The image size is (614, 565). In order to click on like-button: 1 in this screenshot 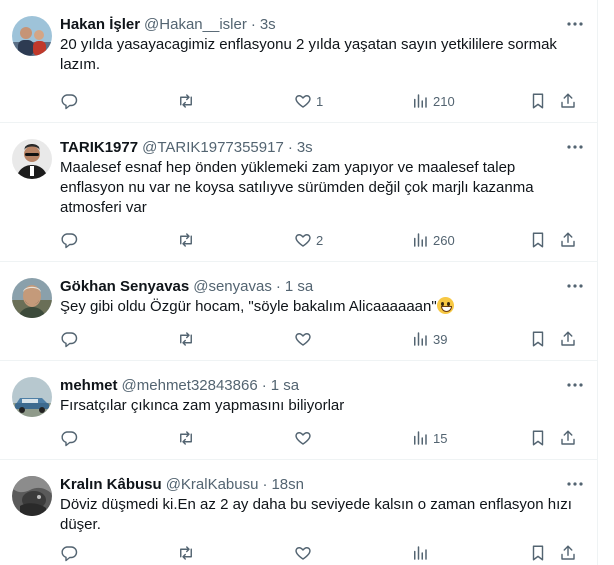, I will do `click(308, 101)`.